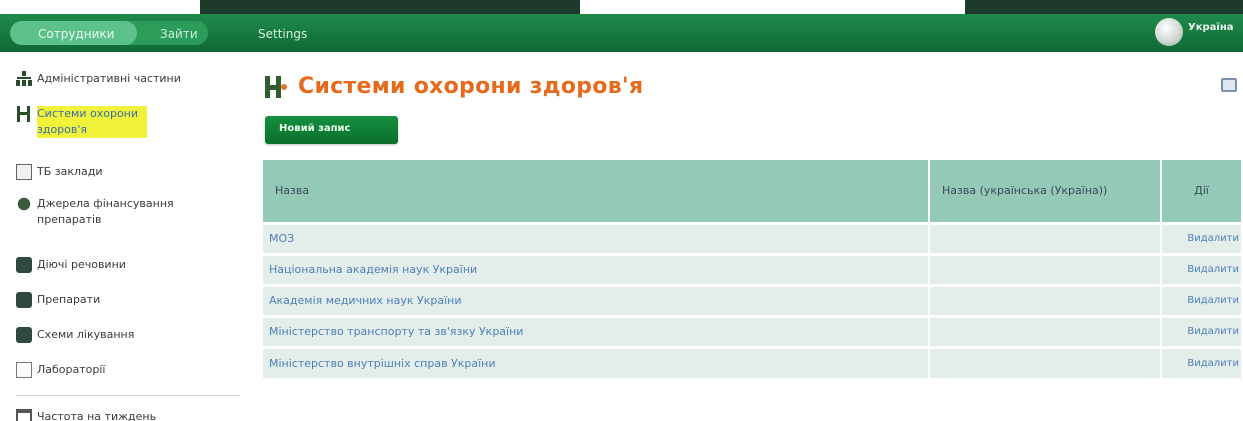 This screenshot has height=421, width=1243. Describe the element at coordinates (24, 114) in the screenshot. I see `health-system-icon` at that location.